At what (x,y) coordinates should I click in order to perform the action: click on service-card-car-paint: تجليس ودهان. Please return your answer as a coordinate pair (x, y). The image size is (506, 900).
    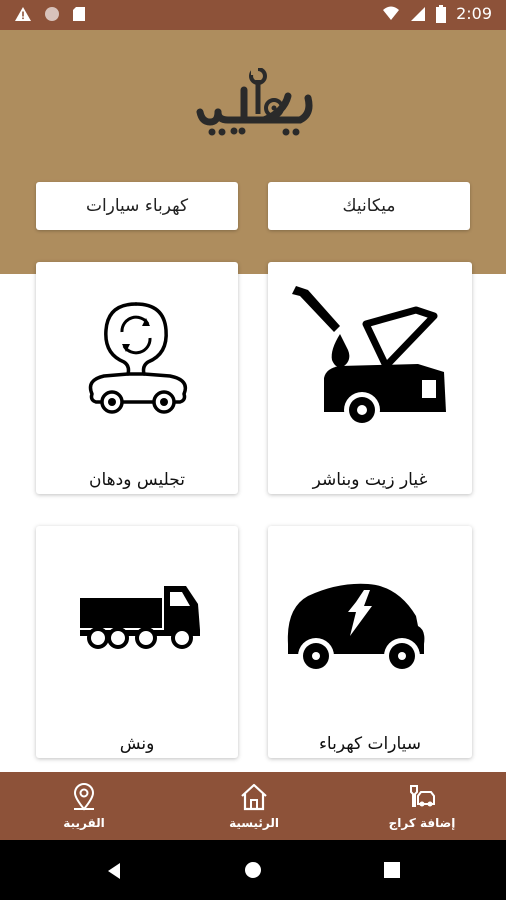
    Looking at the image, I should click on (137, 378).